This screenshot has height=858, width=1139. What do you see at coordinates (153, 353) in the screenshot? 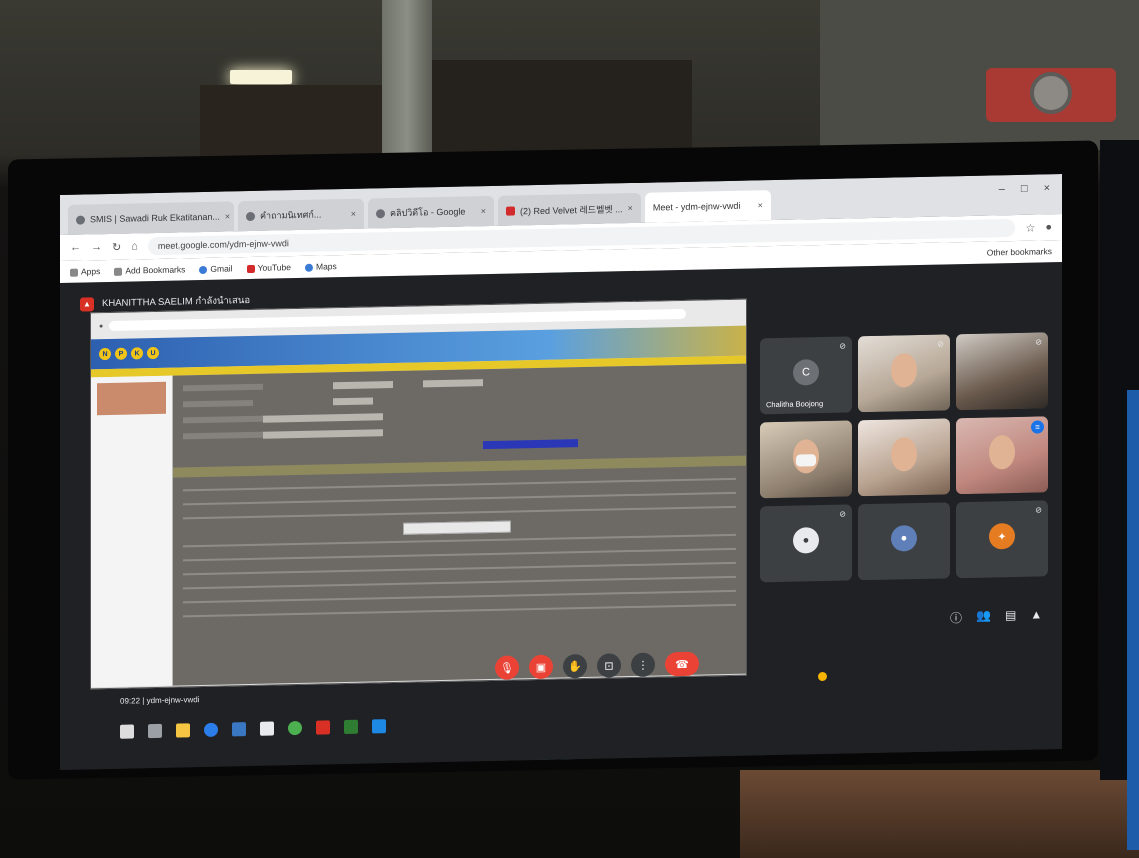
I see `site-logo-letter: U` at bounding box center [153, 353].